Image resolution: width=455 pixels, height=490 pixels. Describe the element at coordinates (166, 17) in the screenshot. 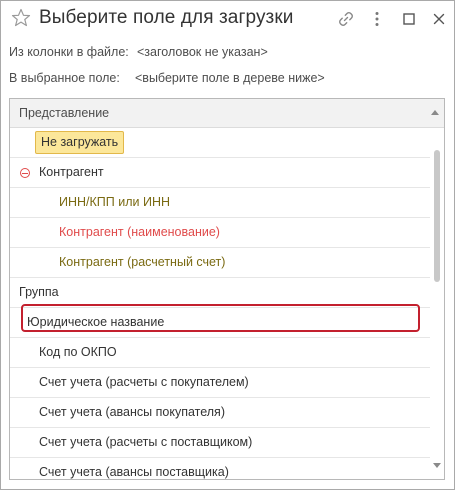

I see `window-title: Выберите поле для загрузки` at that location.